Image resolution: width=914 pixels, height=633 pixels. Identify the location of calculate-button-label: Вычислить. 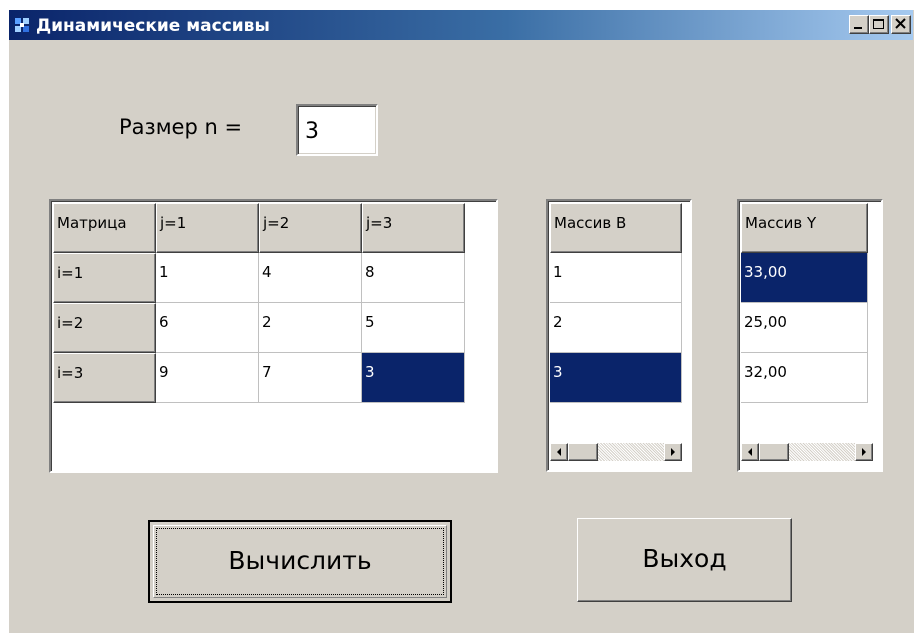
(300, 560).